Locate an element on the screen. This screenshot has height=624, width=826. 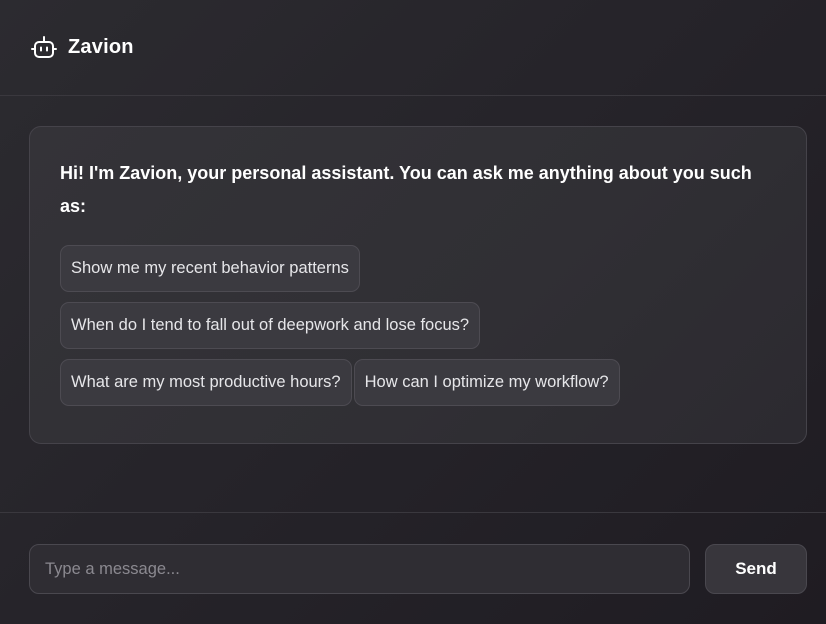
suggestion-row: Show me my recent behavior patterns is located at coordinates (418, 268).